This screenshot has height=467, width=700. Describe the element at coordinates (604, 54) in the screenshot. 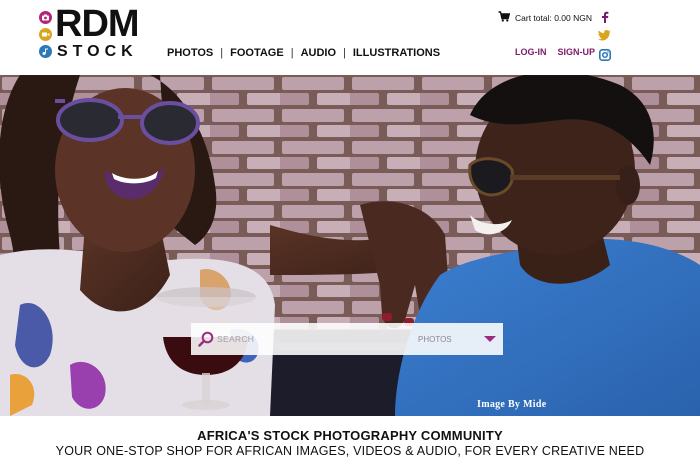

I see `instagram-icon` at that location.